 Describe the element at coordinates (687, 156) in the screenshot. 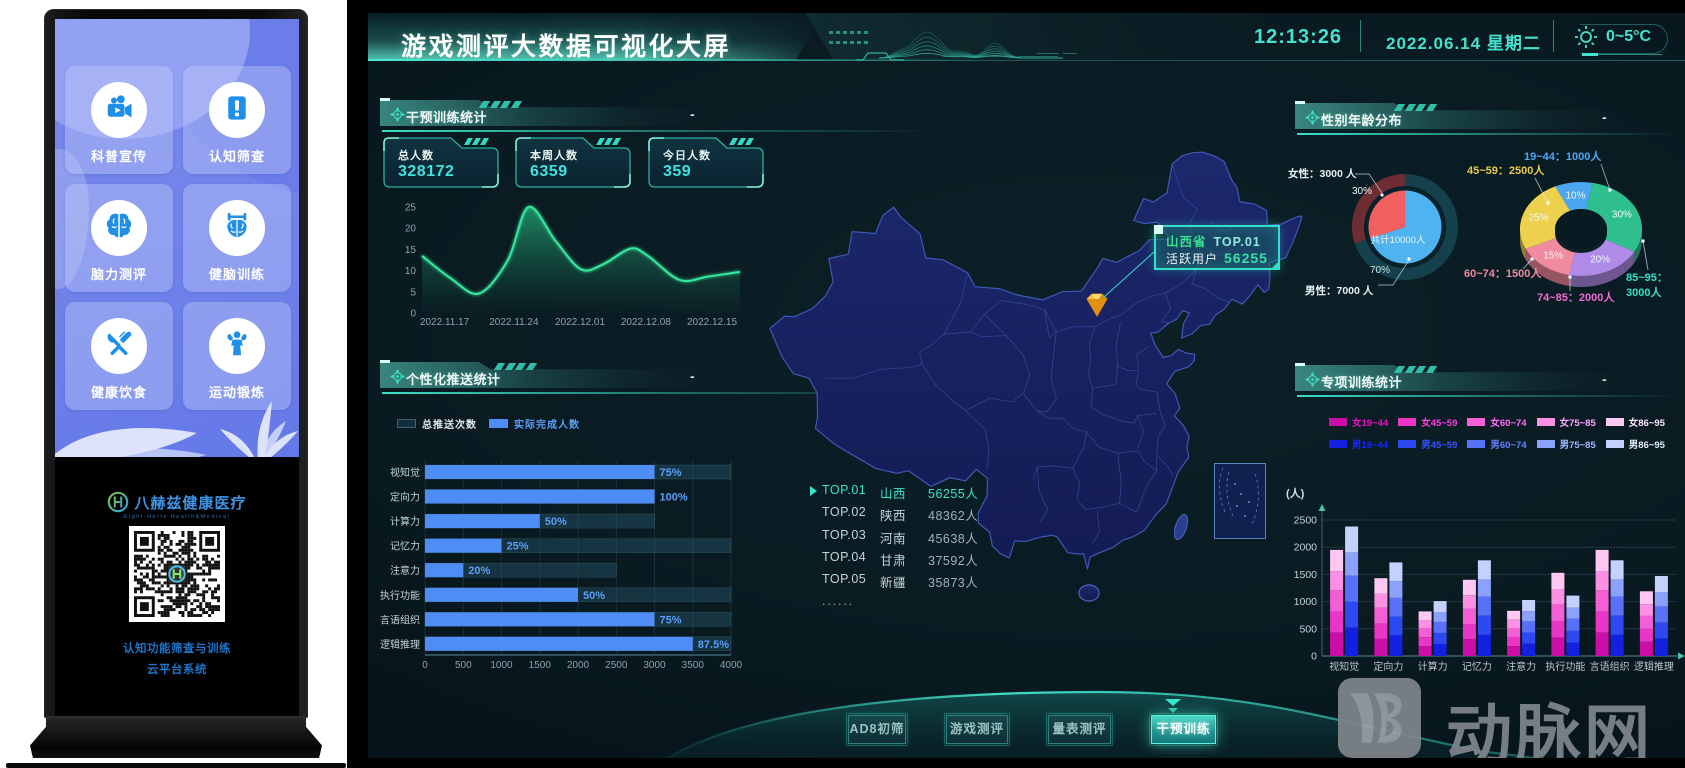

I see `stat-label: 今日人数` at that location.